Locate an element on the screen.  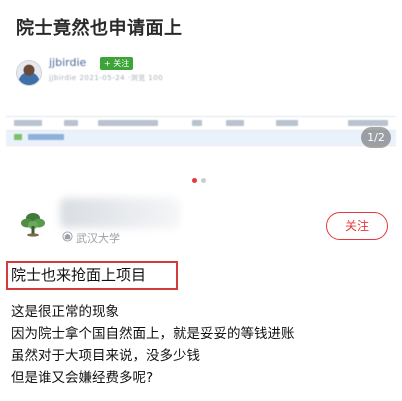
answer-line: 因为院士拿个国自然面上，就是妥妥的等钱进账 is located at coordinates (153, 334).